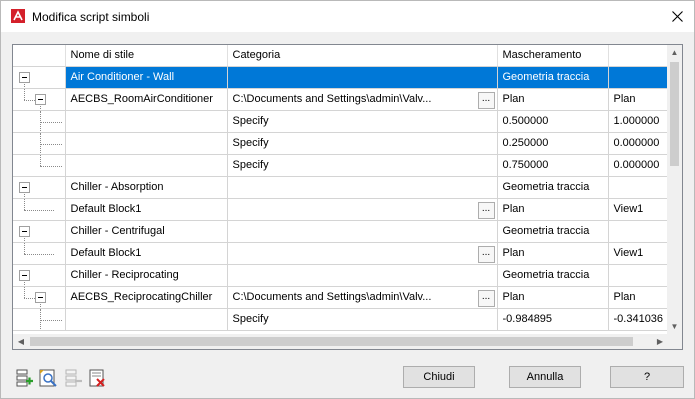 The width and height of the screenshot is (695, 399). Describe the element at coordinates (553, 319) in the screenshot. I see `masking-cell: -0.984895` at that location.